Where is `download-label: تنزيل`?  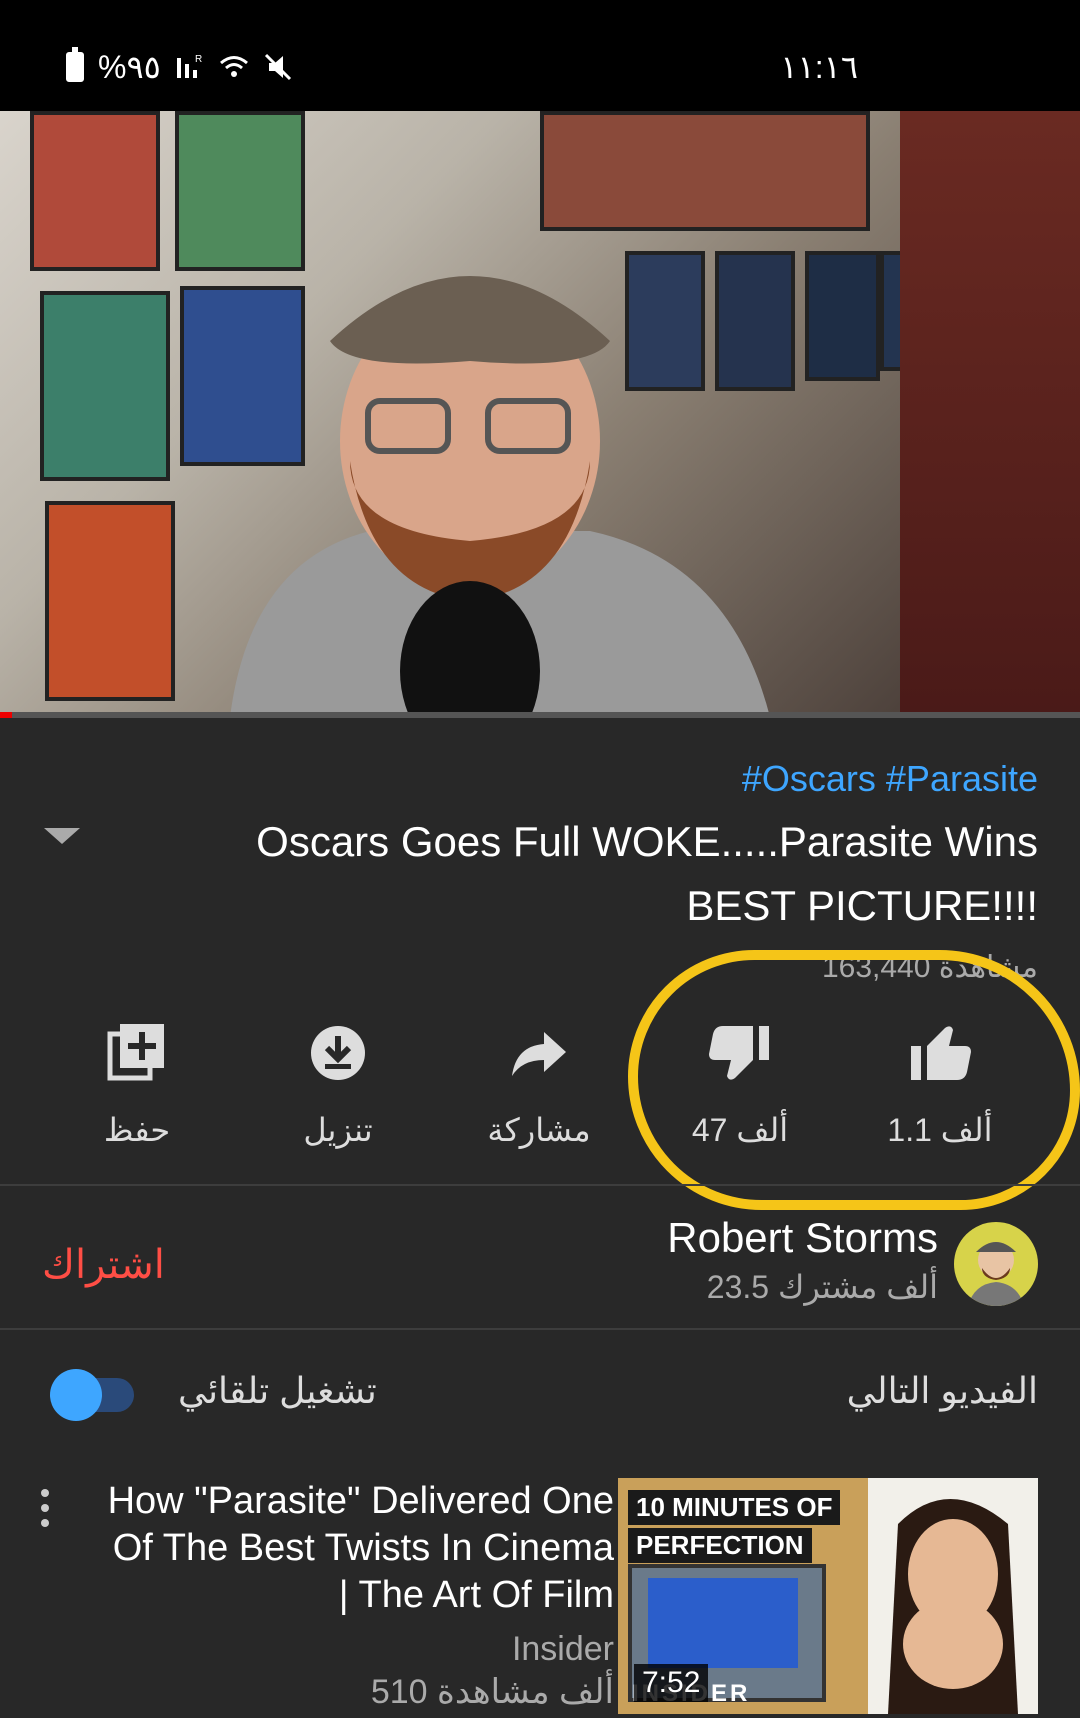
download-label: تنزيل is located at coordinates (338, 1130).